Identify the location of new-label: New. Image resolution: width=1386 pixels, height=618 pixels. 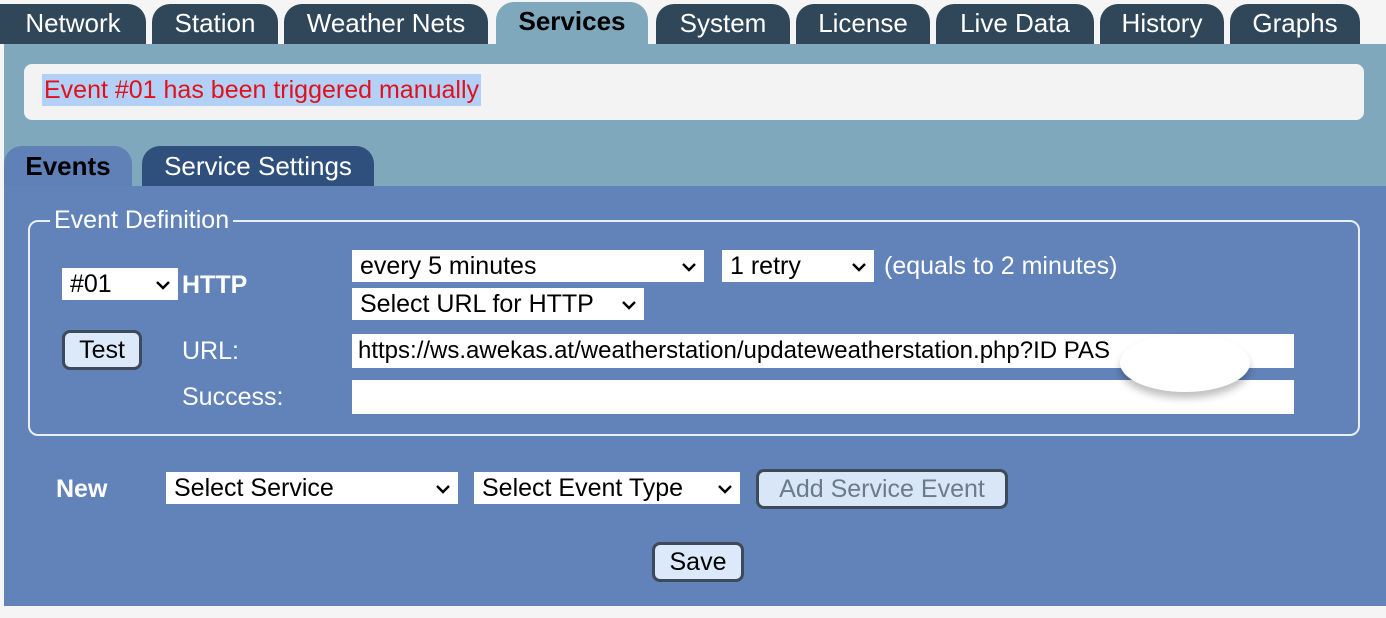
(82, 489).